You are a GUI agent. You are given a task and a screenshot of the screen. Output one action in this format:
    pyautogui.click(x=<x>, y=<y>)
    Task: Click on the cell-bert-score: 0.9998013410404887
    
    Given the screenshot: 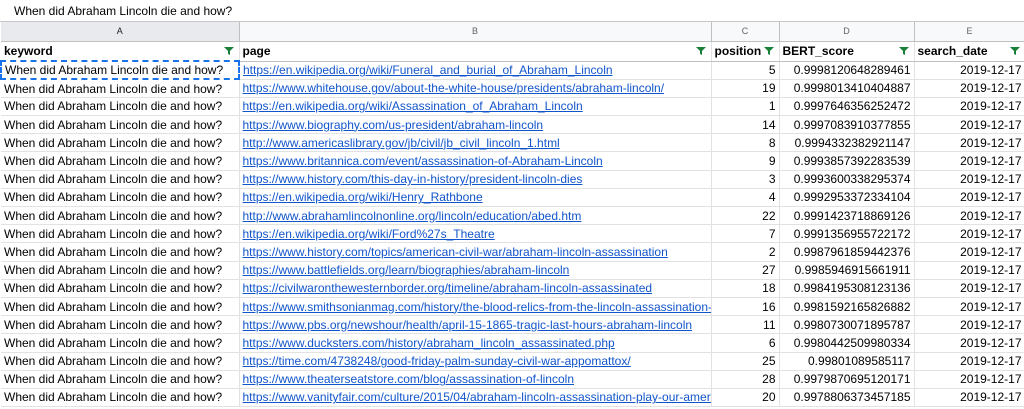 What is the action you would take?
    pyautogui.click(x=847, y=88)
    